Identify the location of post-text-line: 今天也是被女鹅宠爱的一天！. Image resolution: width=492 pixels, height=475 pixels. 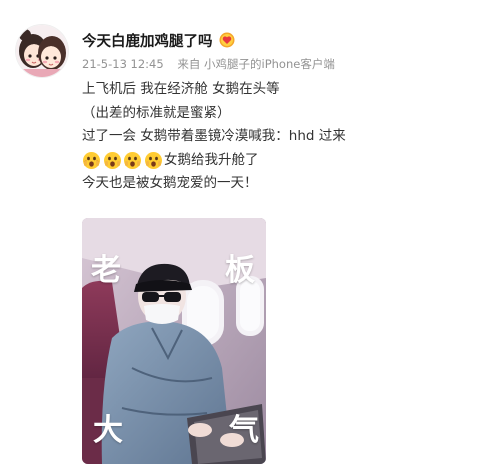
(170, 183).